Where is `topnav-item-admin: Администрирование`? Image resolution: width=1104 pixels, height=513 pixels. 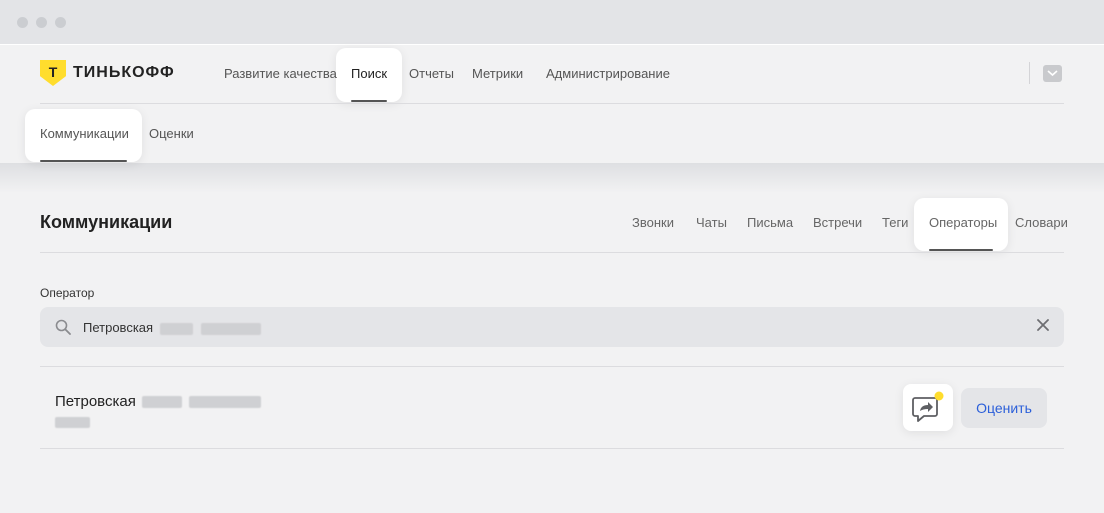 topnav-item-admin: Администрирование is located at coordinates (608, 73).